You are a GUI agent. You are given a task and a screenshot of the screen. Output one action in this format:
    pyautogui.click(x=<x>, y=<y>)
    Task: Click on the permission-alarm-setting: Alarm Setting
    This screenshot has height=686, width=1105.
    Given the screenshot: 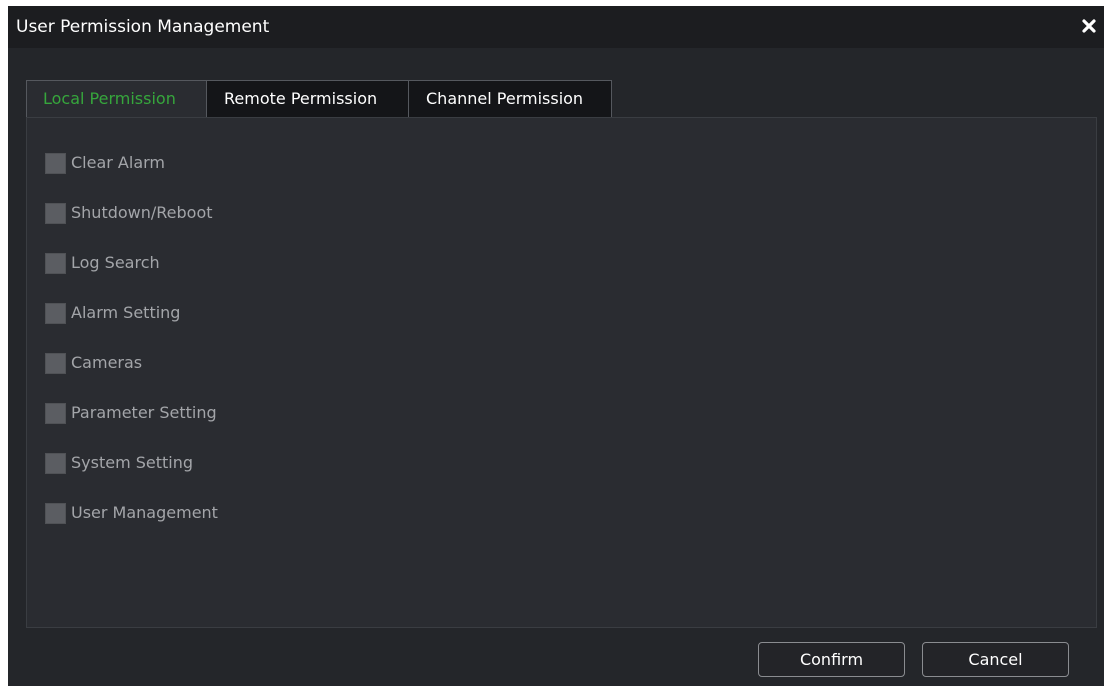 What is the action you would take?
    pyautogui.click(x=131, y=313)
    